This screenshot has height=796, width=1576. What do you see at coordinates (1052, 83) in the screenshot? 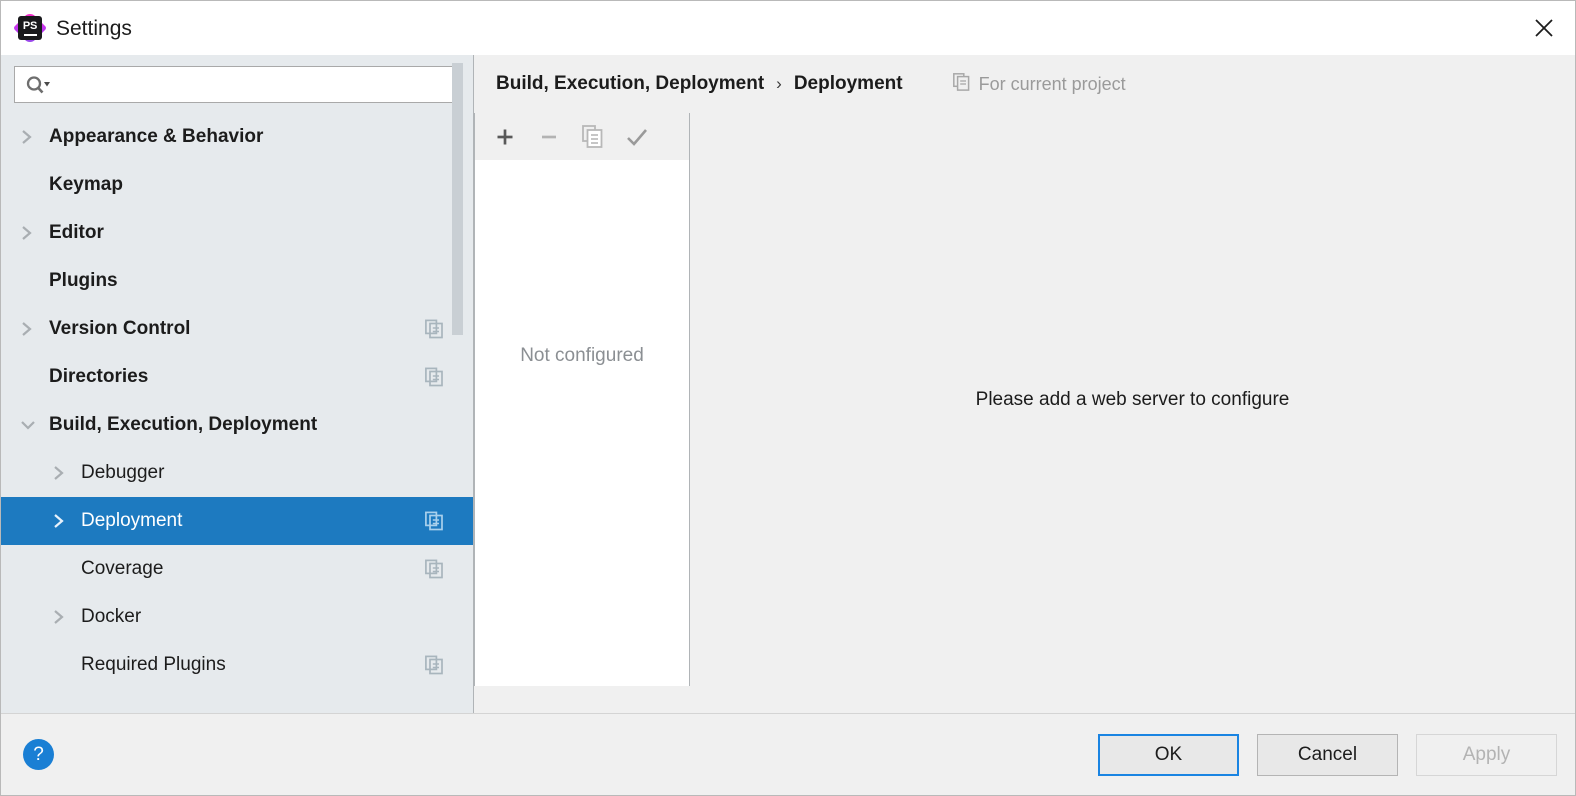
I see `for-current-project-text: For current project` at bounding box center [1052, 83].